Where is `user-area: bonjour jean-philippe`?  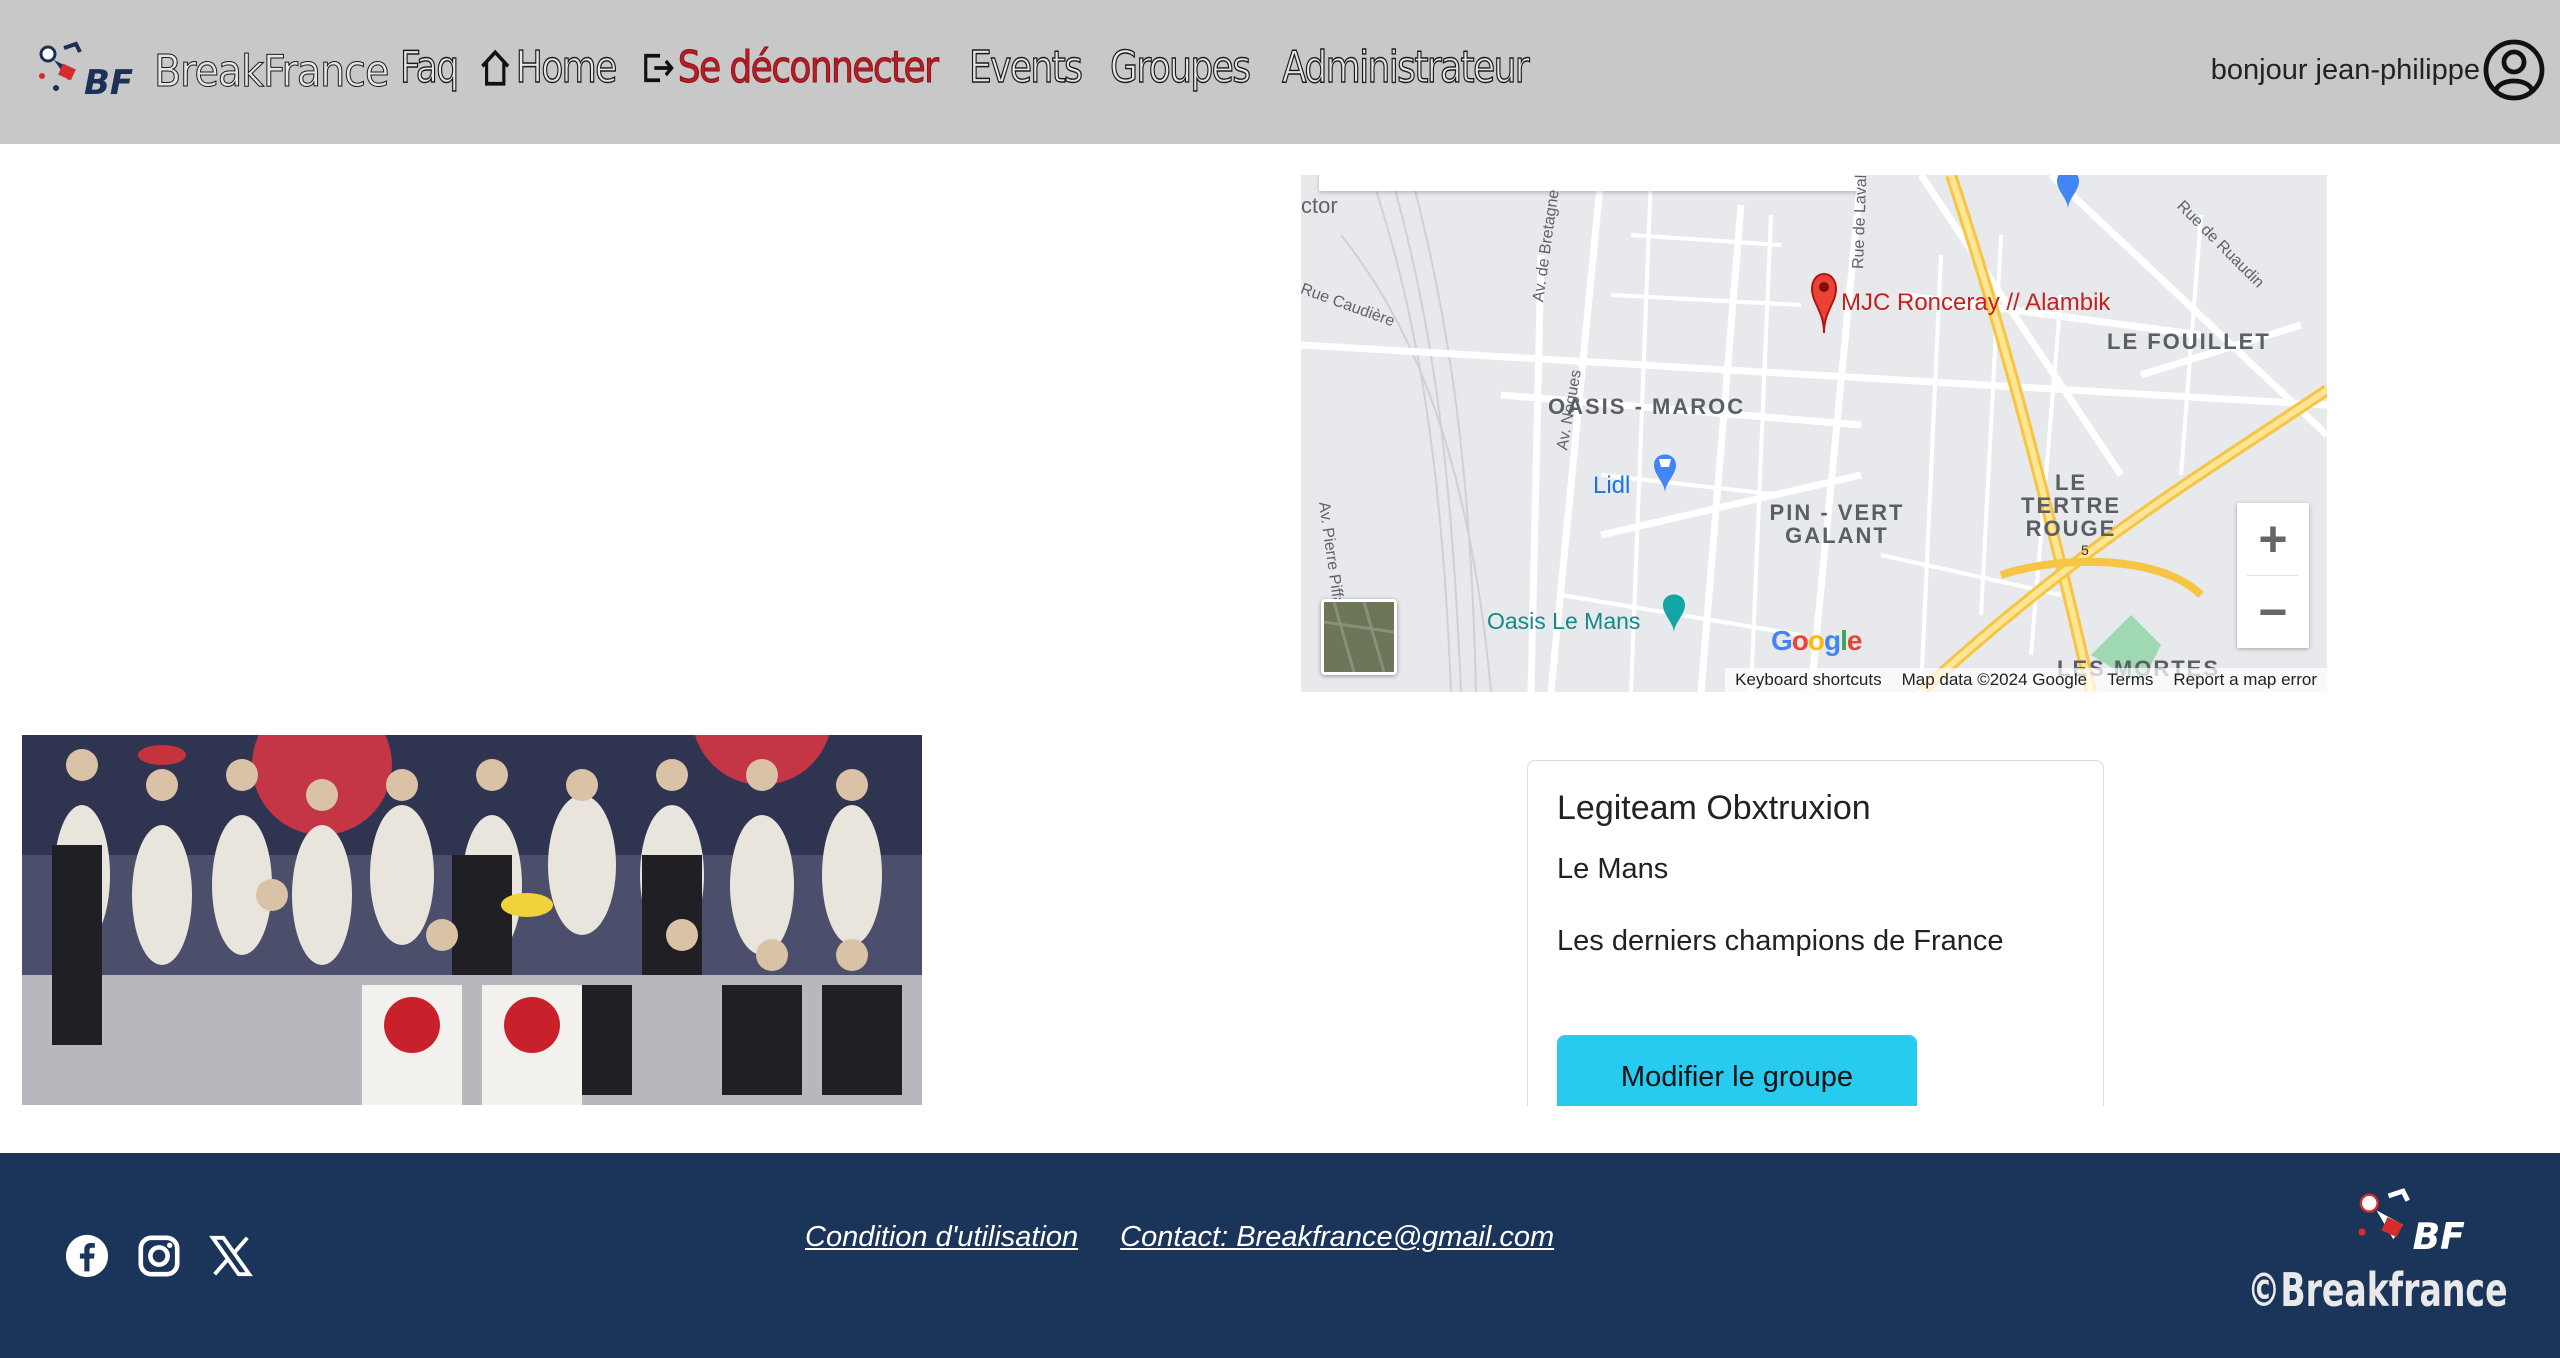 user-area: bonjour jean-philippe is located at coordinates (2378, 70).